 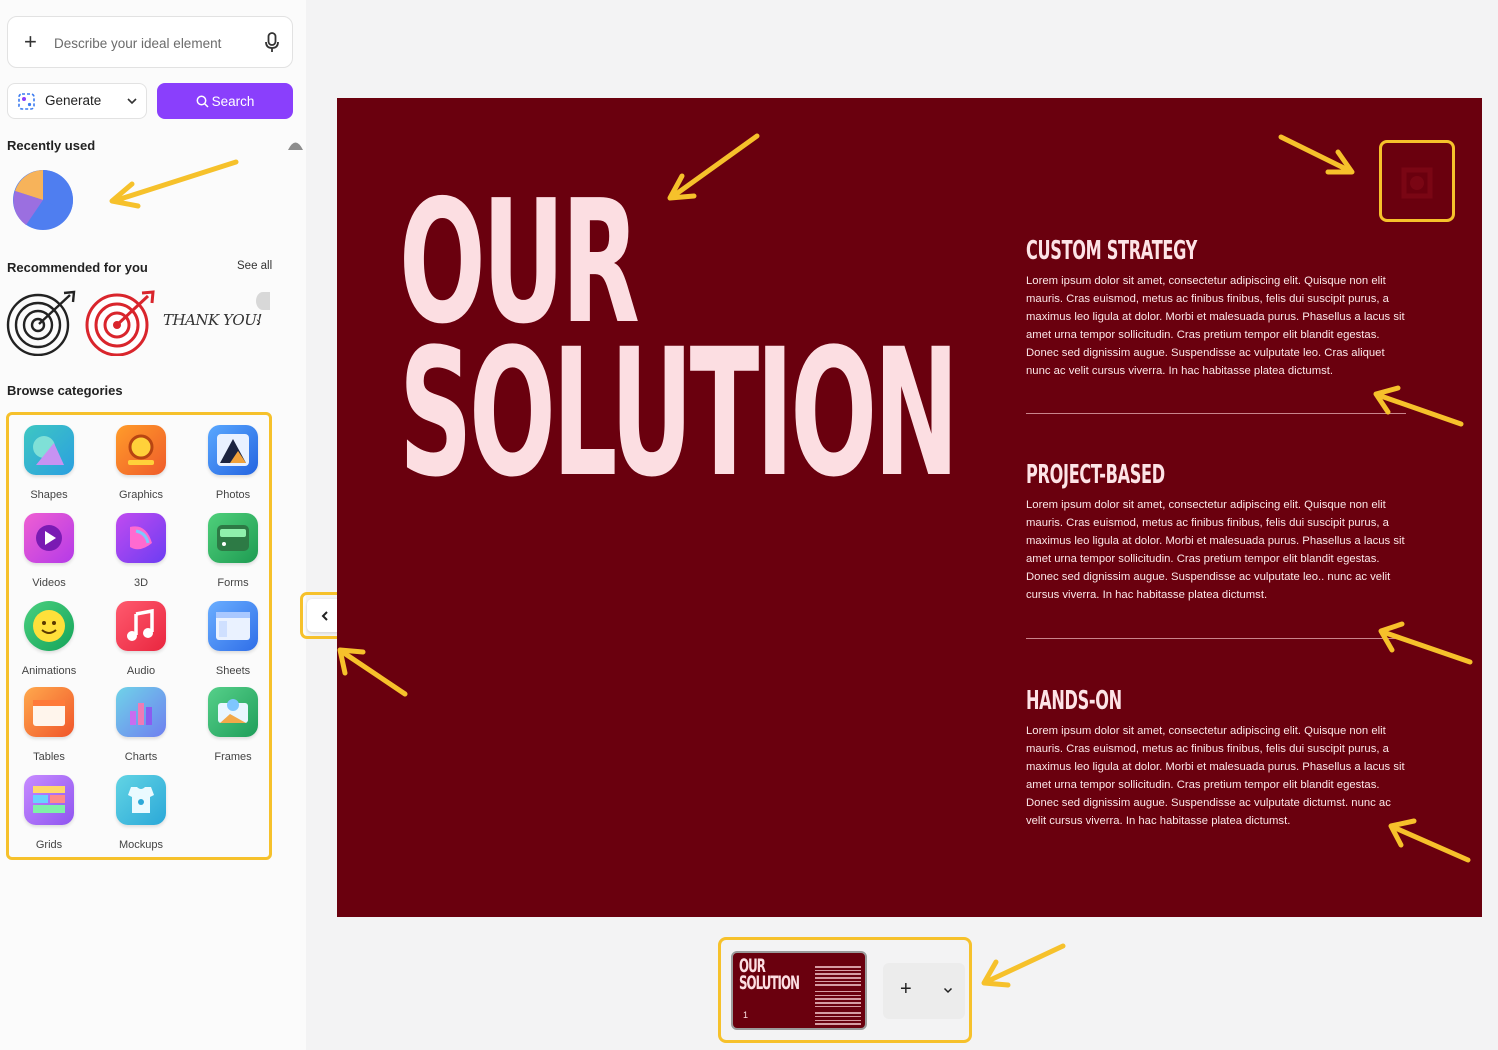 I want to click on category-forms: Forms, so click(x=233, y=551).